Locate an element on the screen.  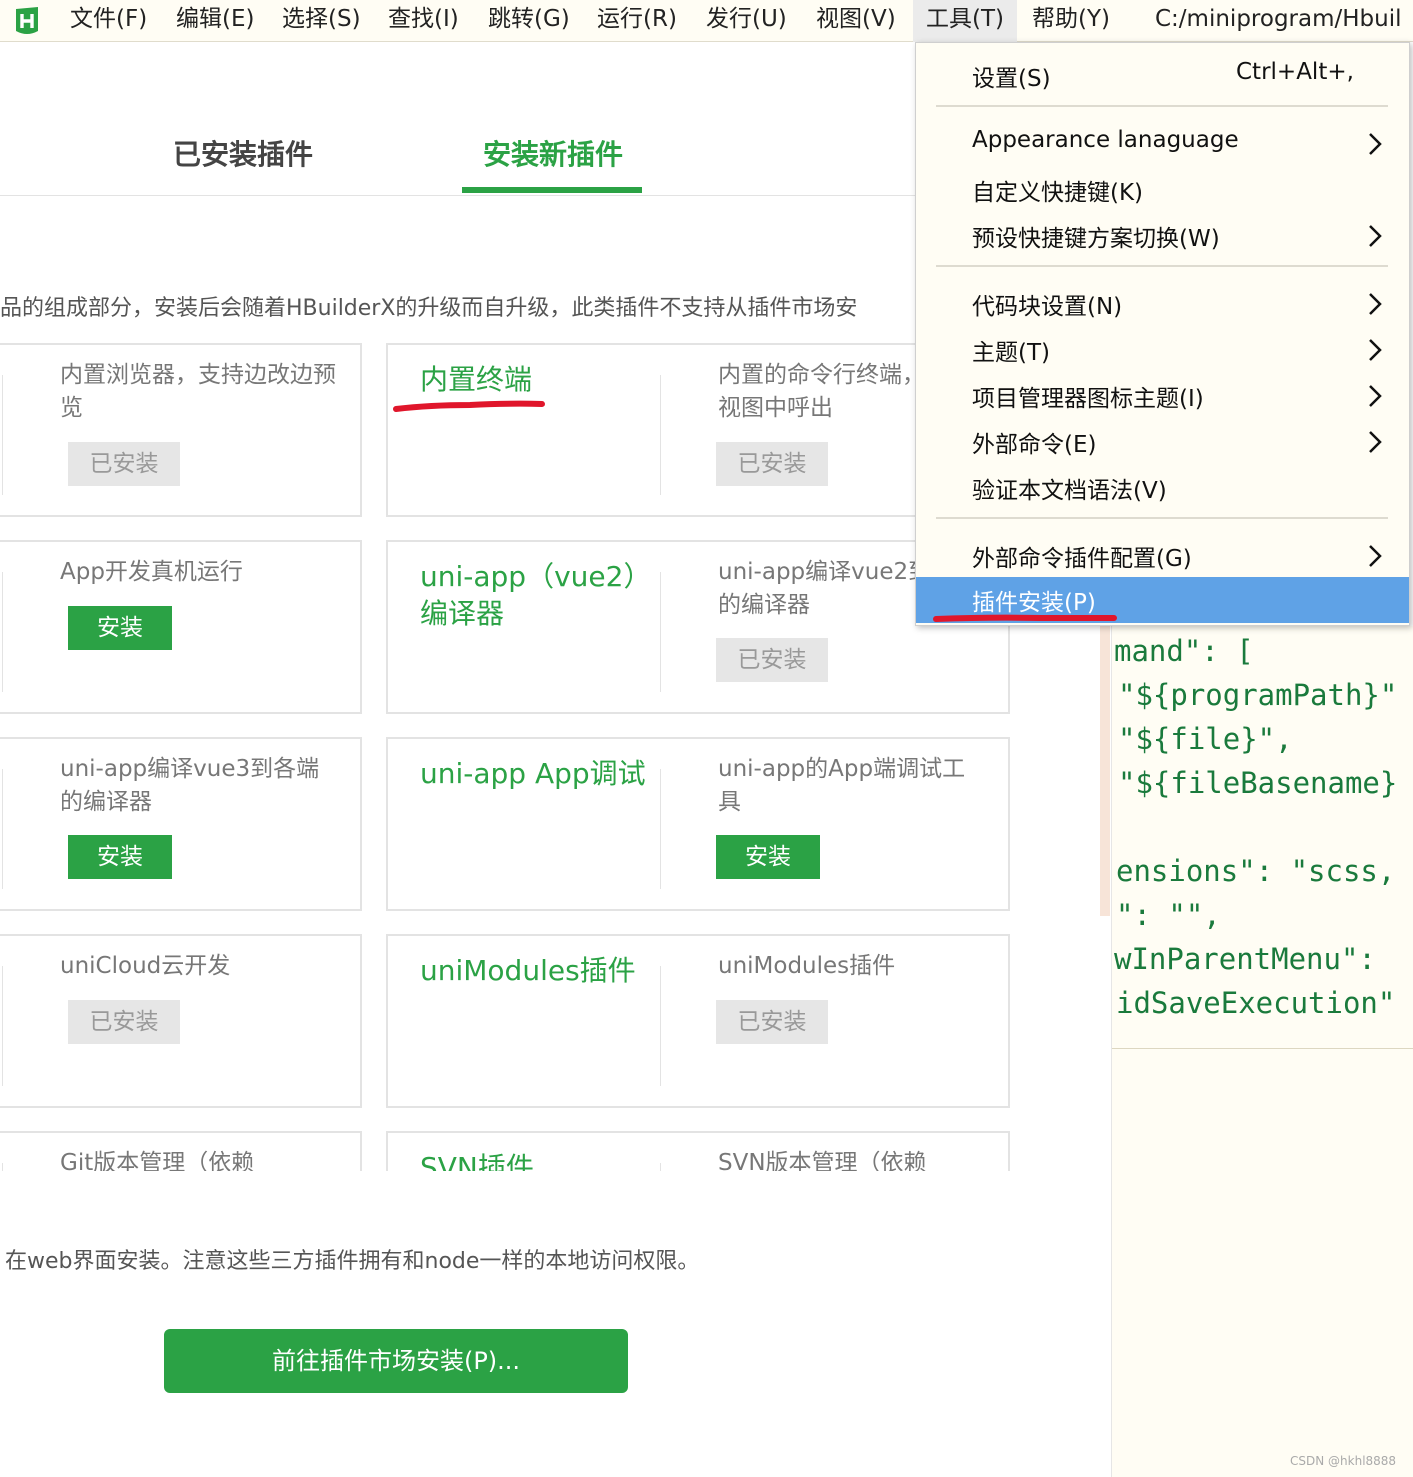
plugin-card: uni-app App调试 uni-app的App端调试工具 安装 is located at coordinates (698, 824).